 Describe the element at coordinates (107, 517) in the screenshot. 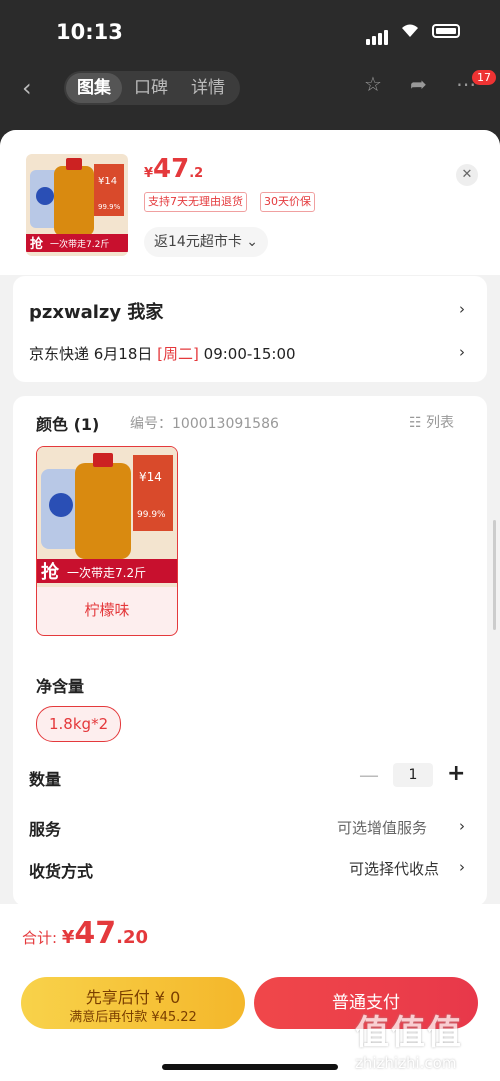

I see `variant-image: ¥14 99.9% 抢 一次带走7.2斤` at that location.